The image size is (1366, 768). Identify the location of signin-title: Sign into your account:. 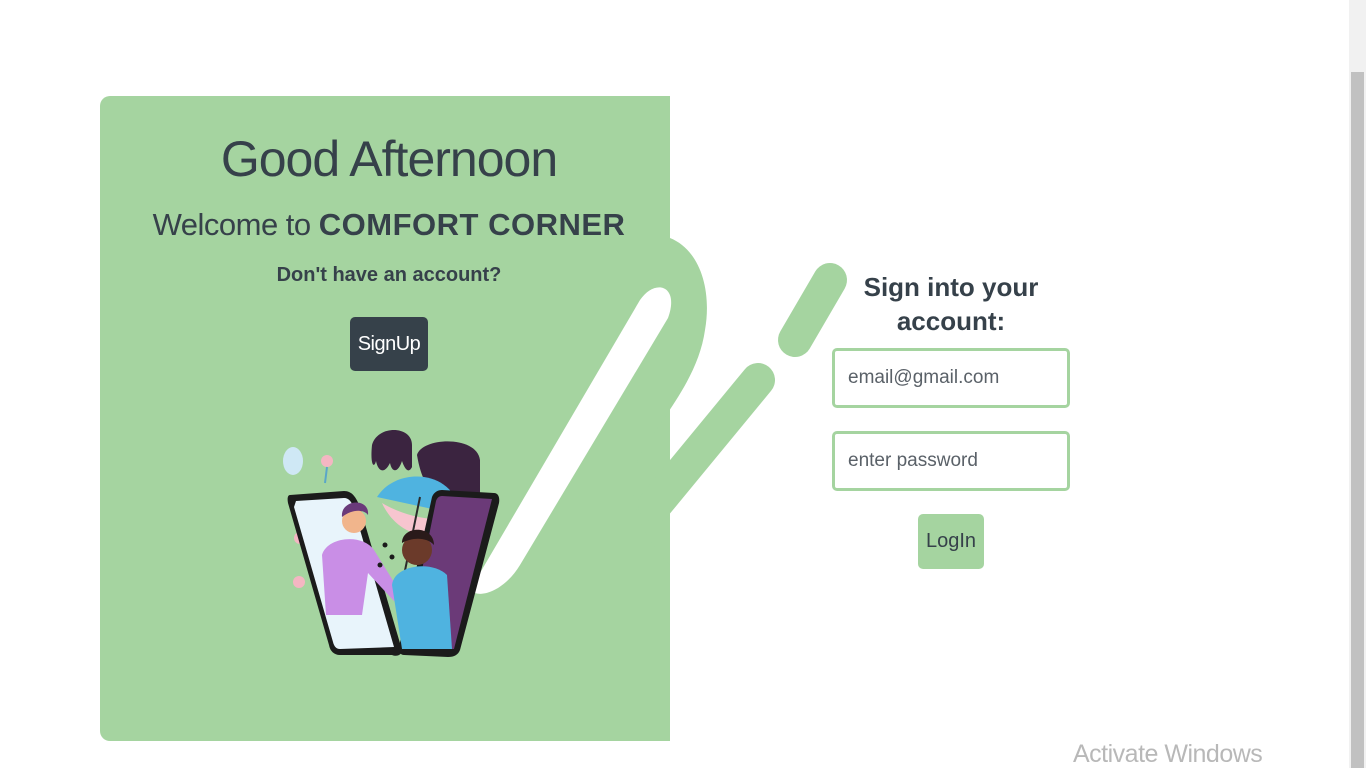
(951, 304).